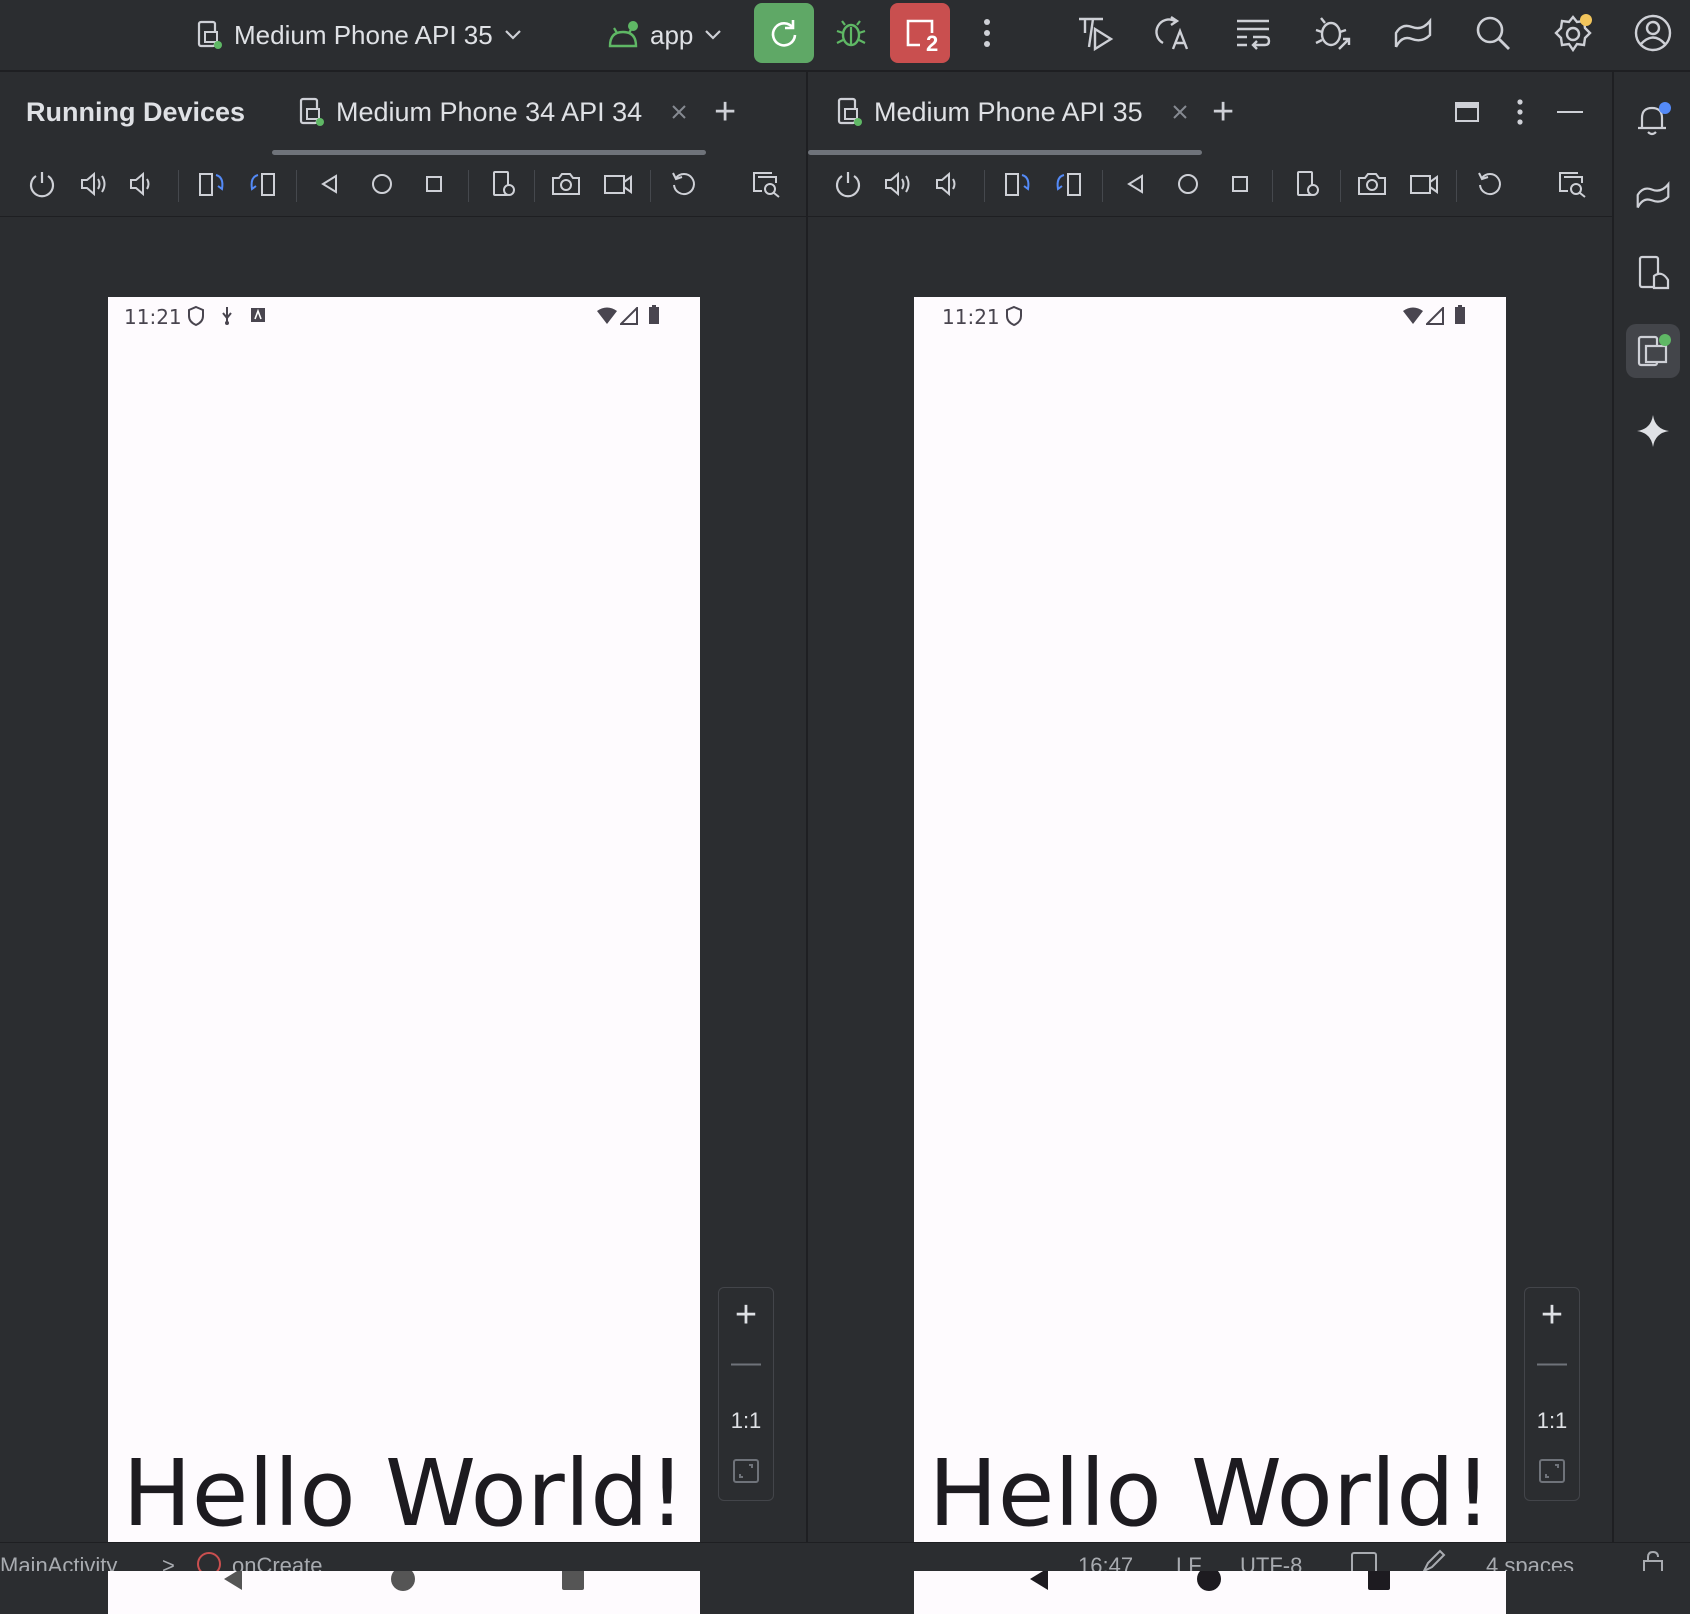  What do you see at coordinates (987, 33) in the screenshot?
I see `more-actions-button` at bounding box center [987, 33].